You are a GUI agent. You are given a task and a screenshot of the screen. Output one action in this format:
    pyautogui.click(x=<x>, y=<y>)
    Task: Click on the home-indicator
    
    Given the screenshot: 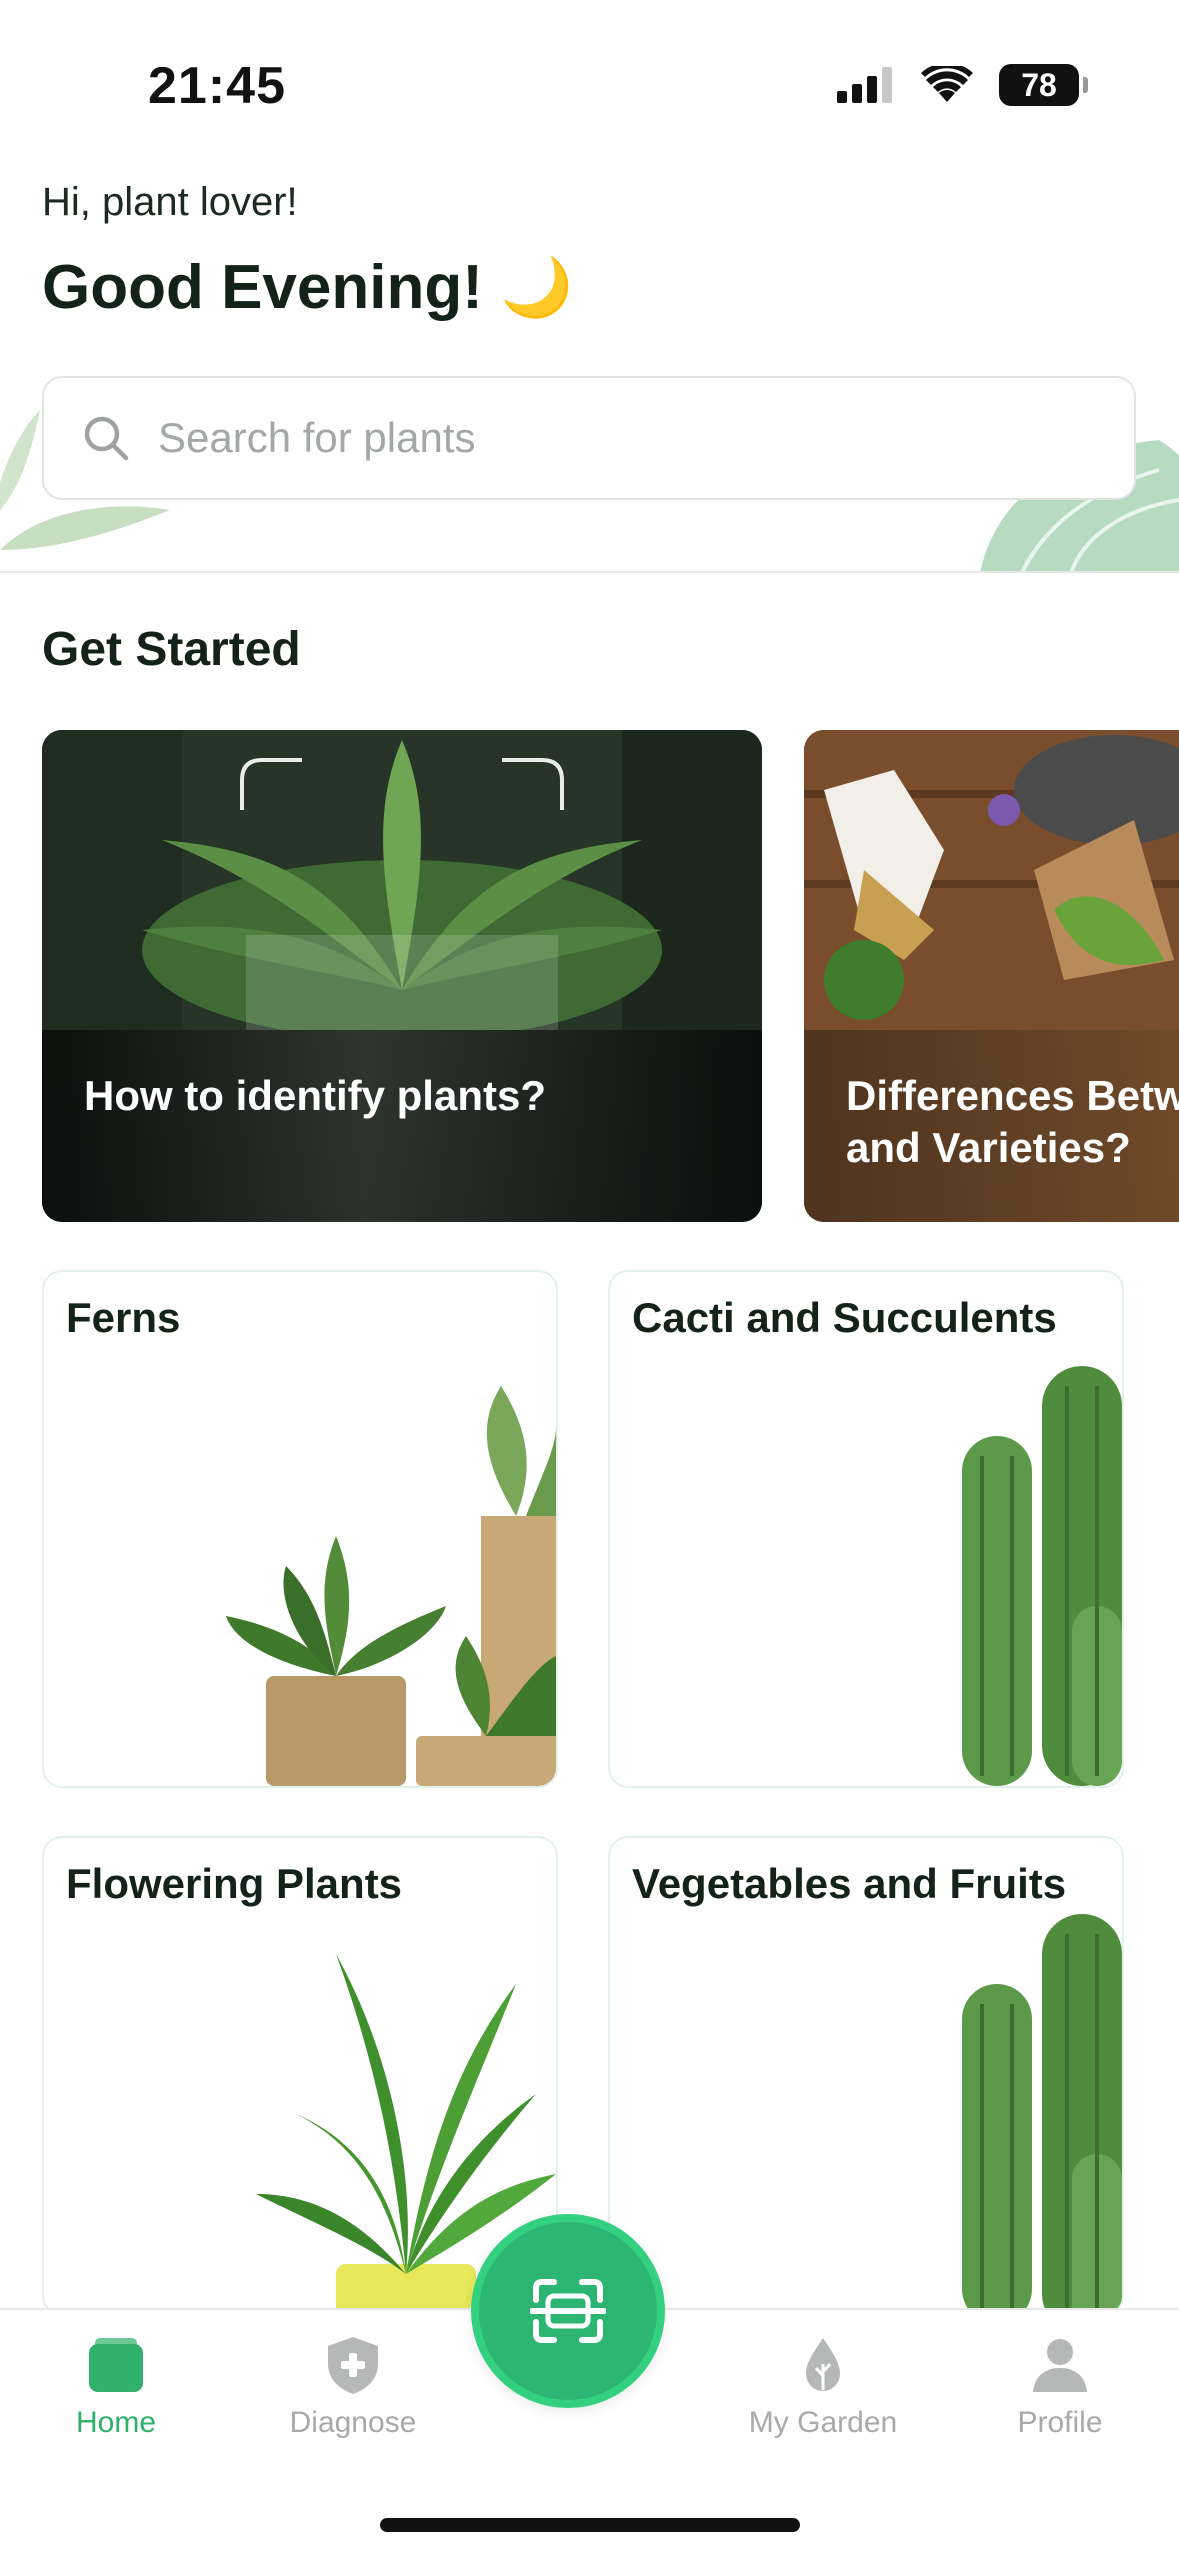 What is the action you would take?
    pyautogui.click(x=590, y=2525)
    